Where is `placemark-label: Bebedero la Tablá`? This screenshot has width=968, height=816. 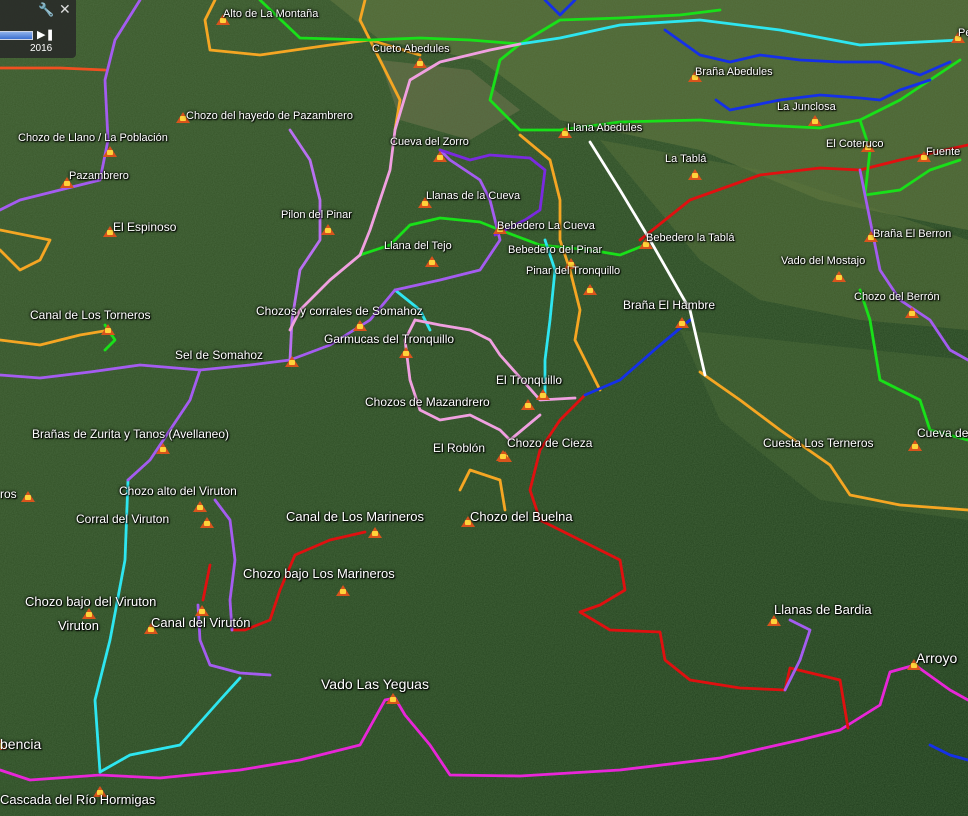 placemark-label: Bebedero la Tablá is located at coordinates (690, 238).